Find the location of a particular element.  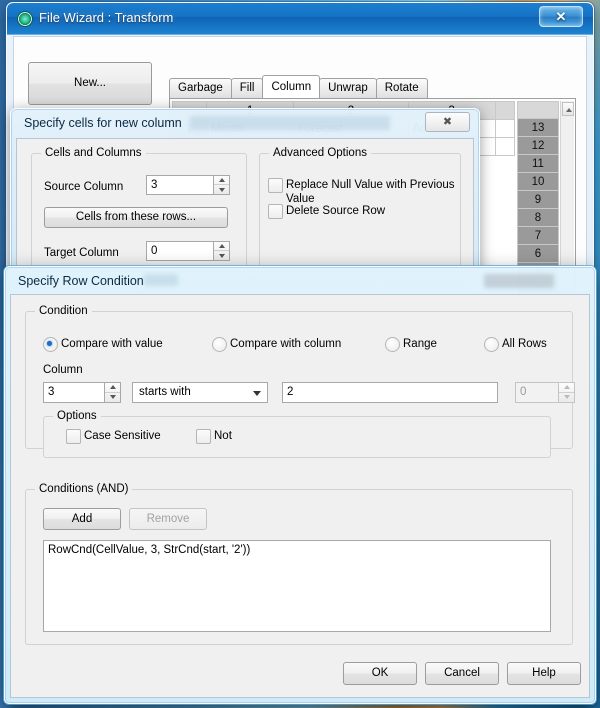

replace-null-value-checkbox: Replace Null Value with Previous Value is located at coordinates (364, 192).